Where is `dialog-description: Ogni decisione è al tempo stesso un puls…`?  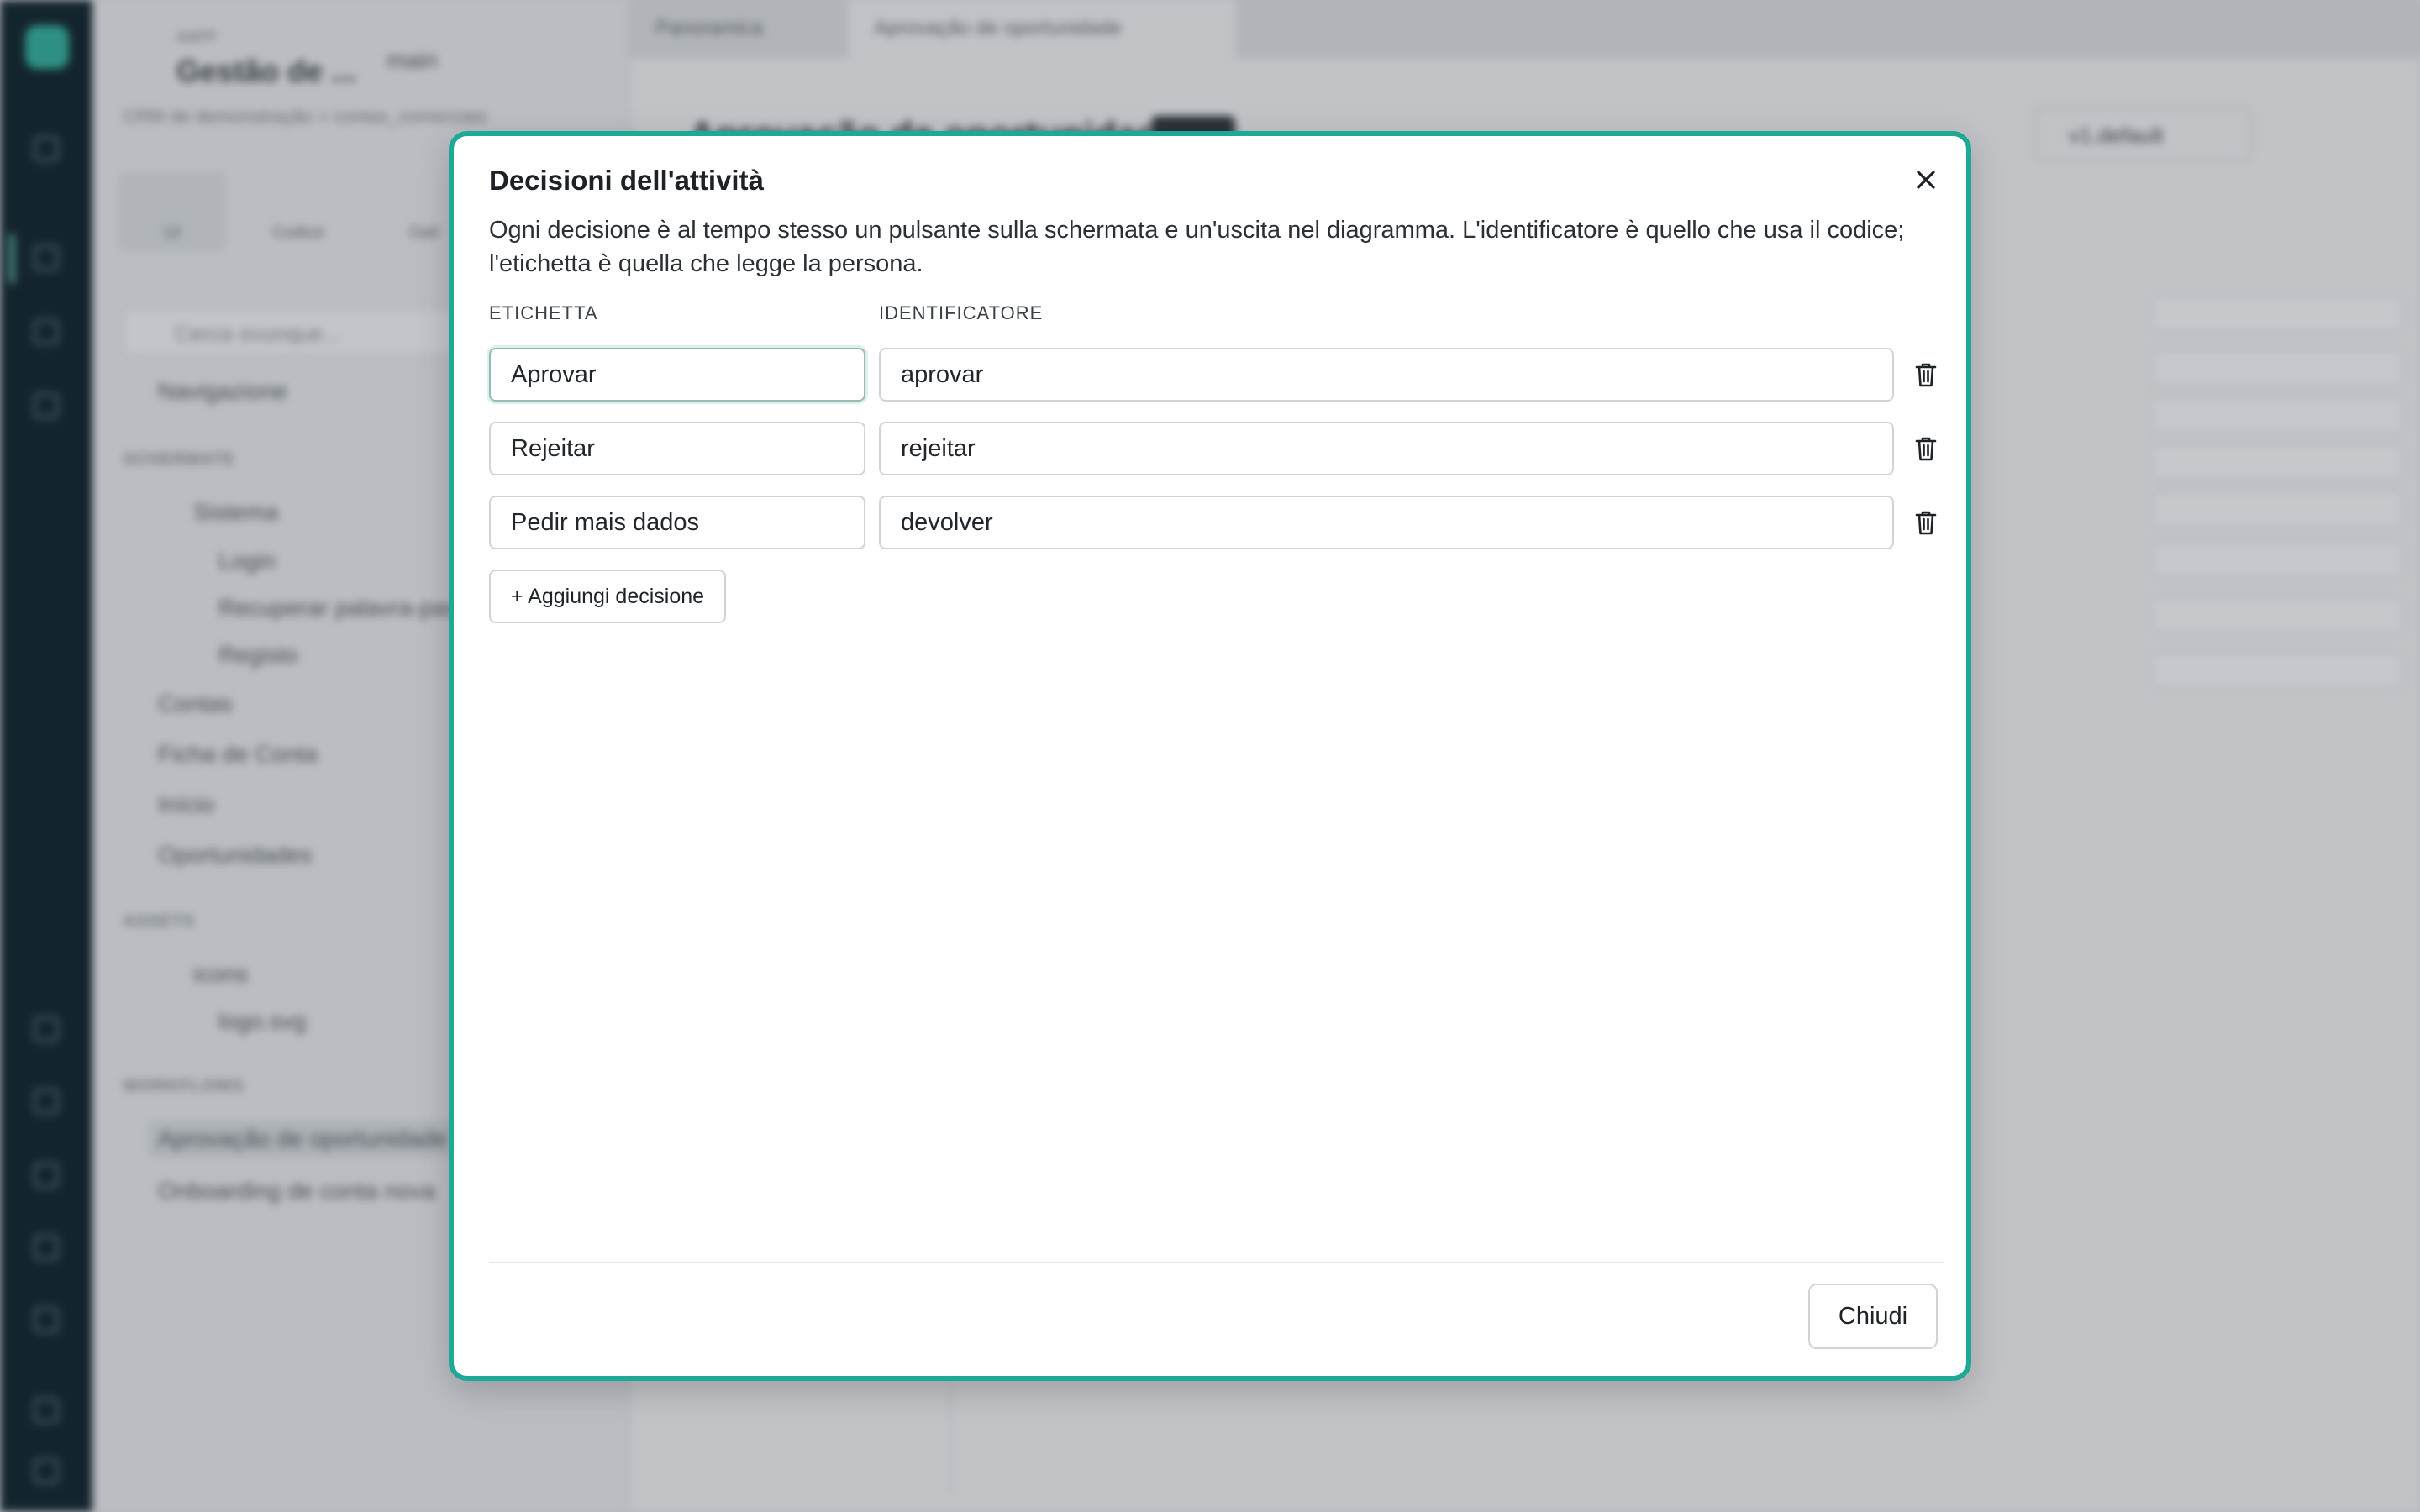
dialog-description: Ogni decisione è al tempo stesso un puls… is located at coordinates (1197, 247).